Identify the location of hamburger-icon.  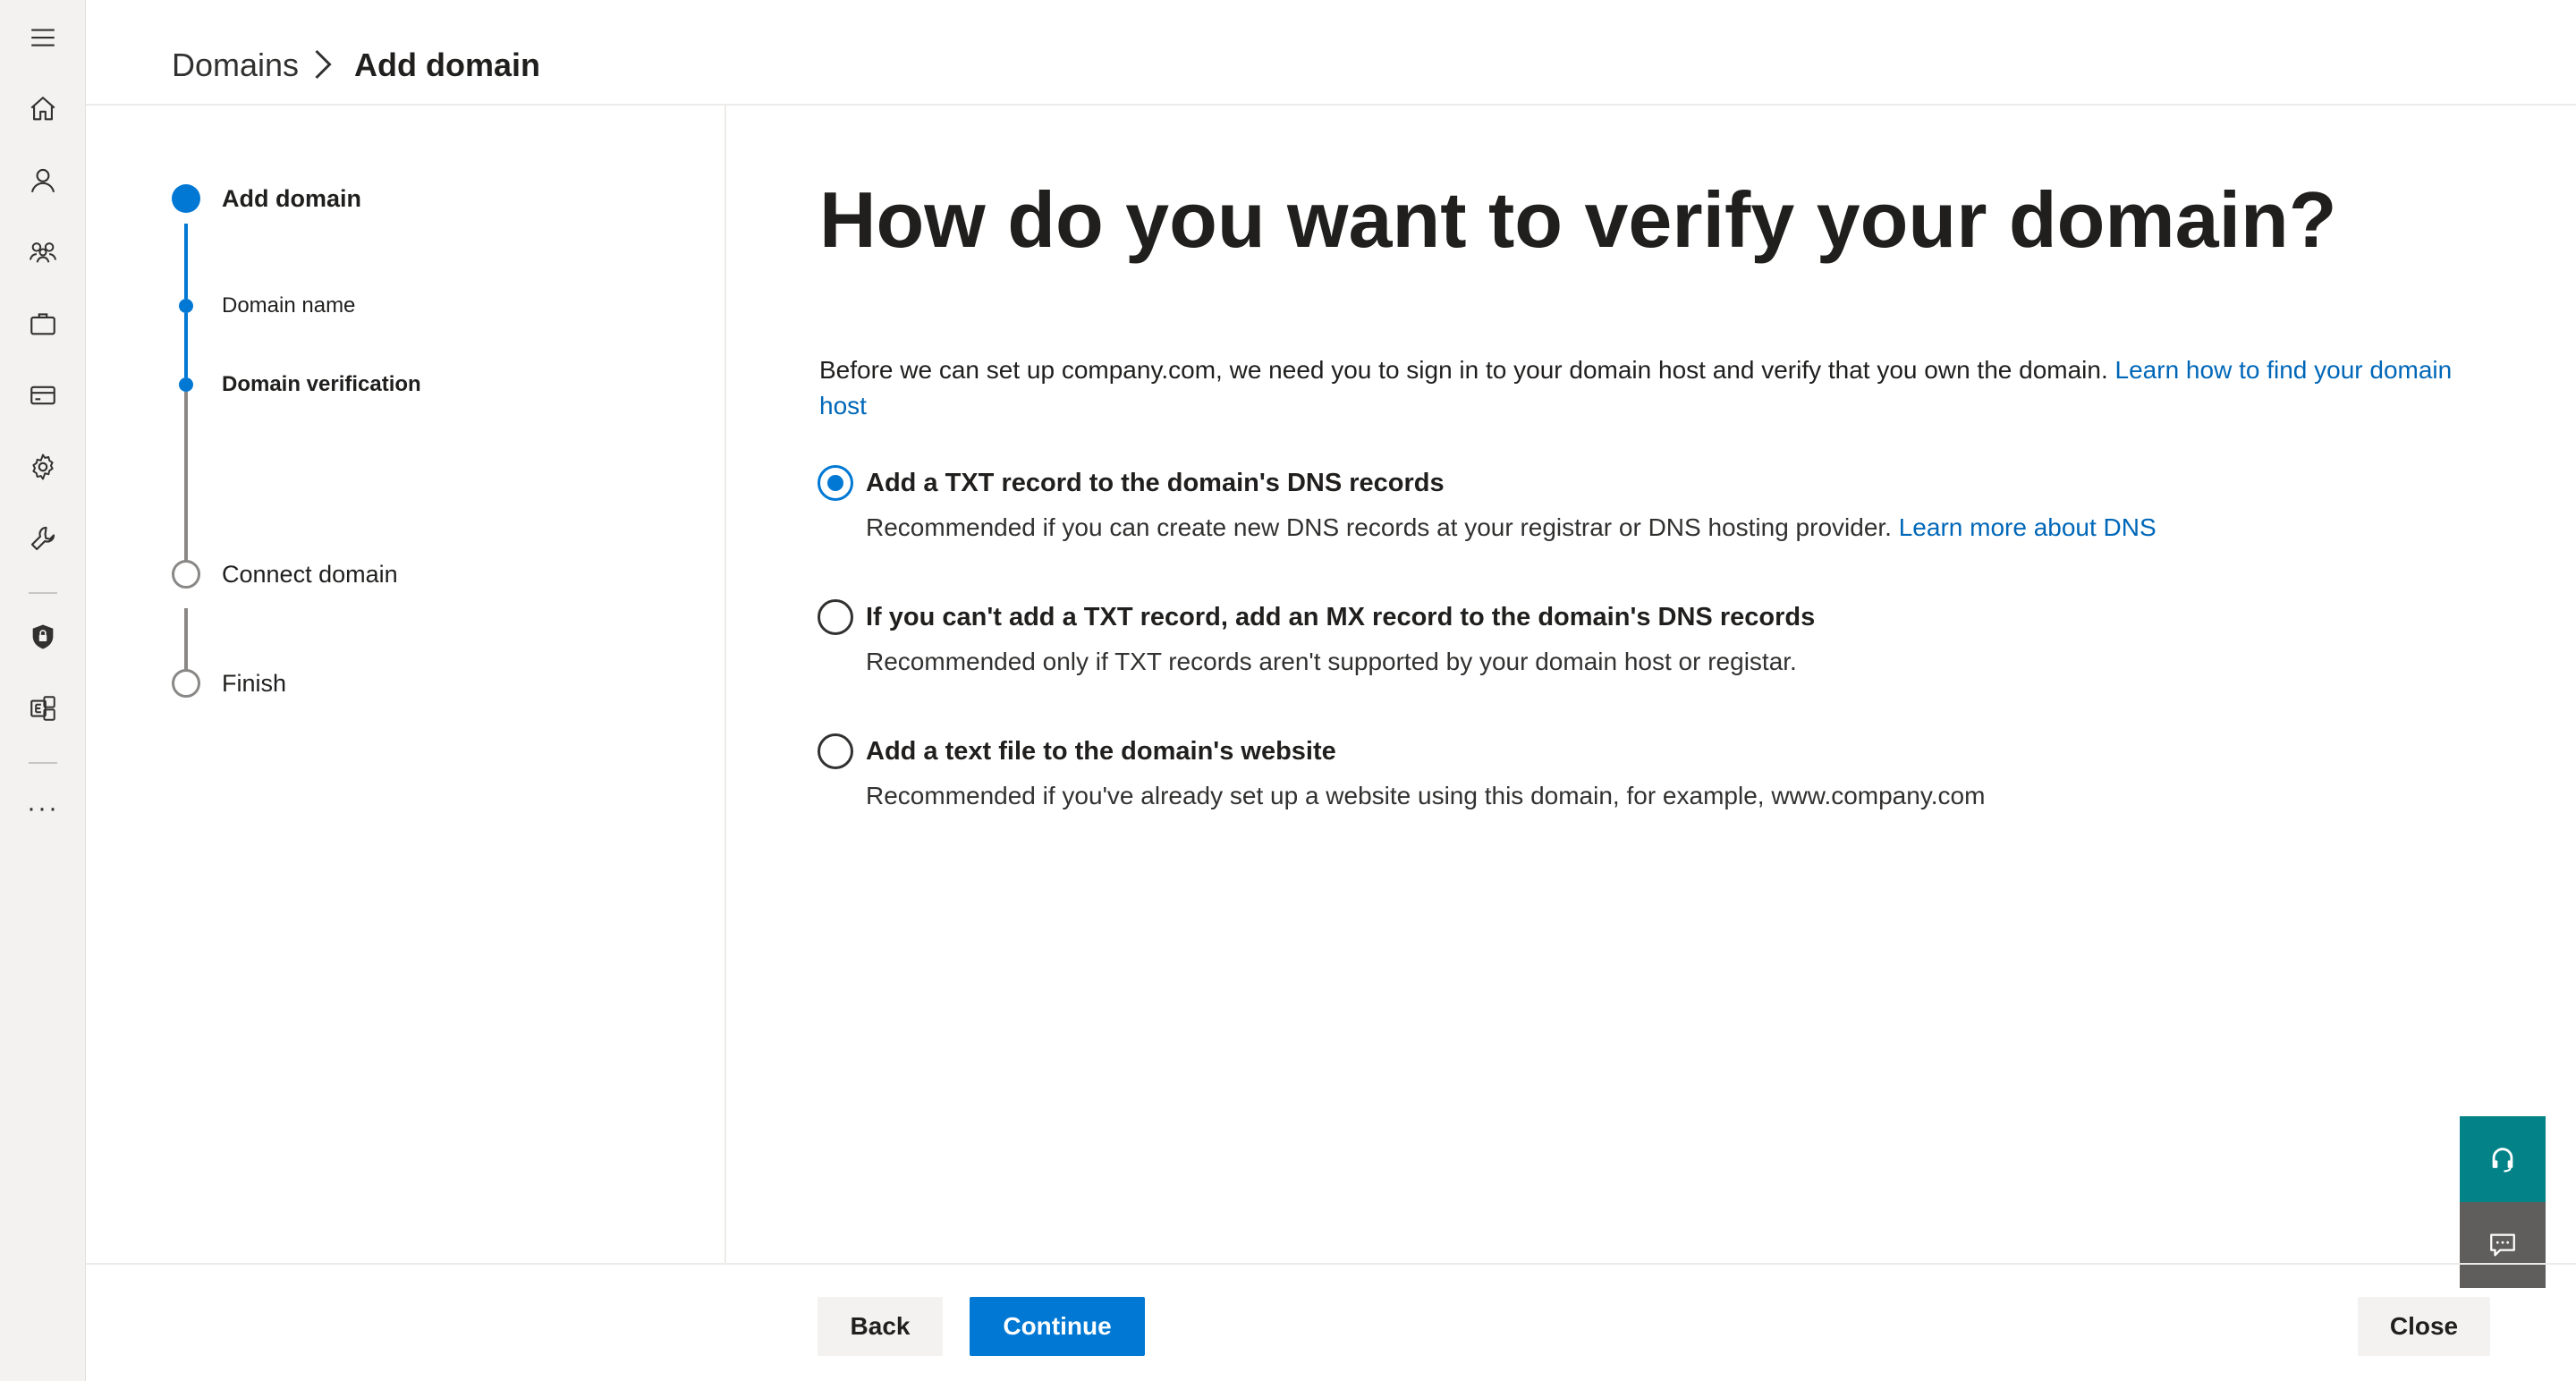
(43, 38).